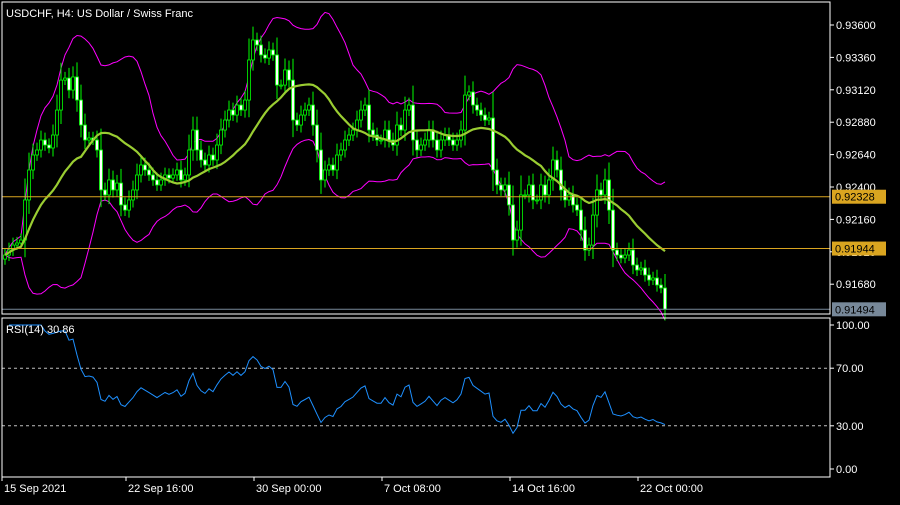 This screenshot has width=900, height=505. Describe the element at coordinates (855, 198) in the screenshot. I see `level-price-label: 0.92328` at that location.